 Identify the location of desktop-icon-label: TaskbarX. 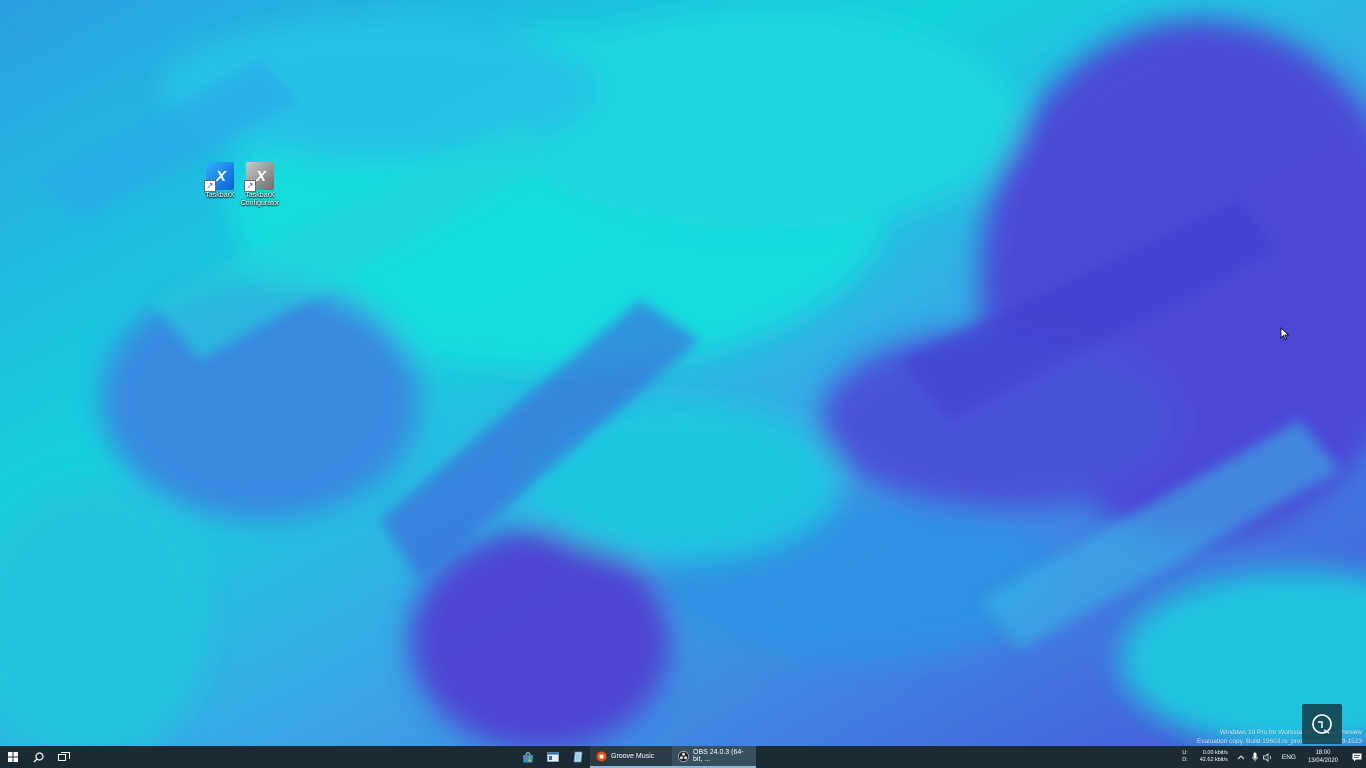
(220, 195).